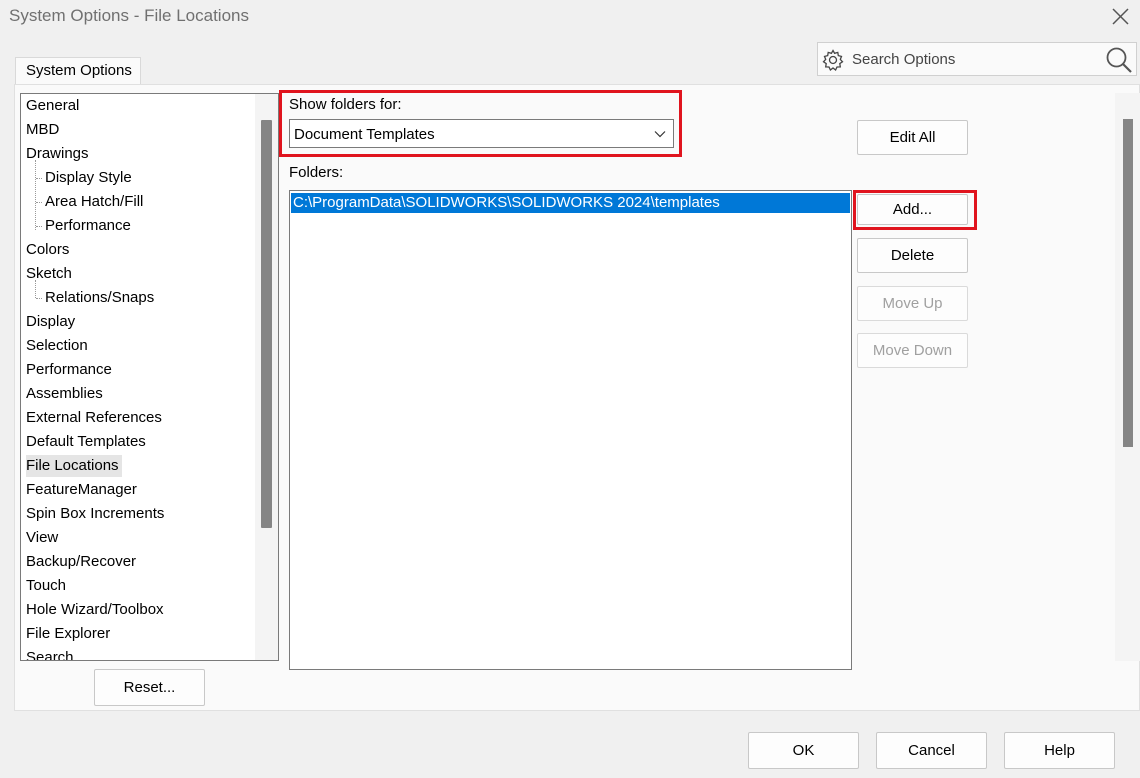 This screenshot has width=1140, height=778. I want to click on help-button: Help, so click(1059, 750).